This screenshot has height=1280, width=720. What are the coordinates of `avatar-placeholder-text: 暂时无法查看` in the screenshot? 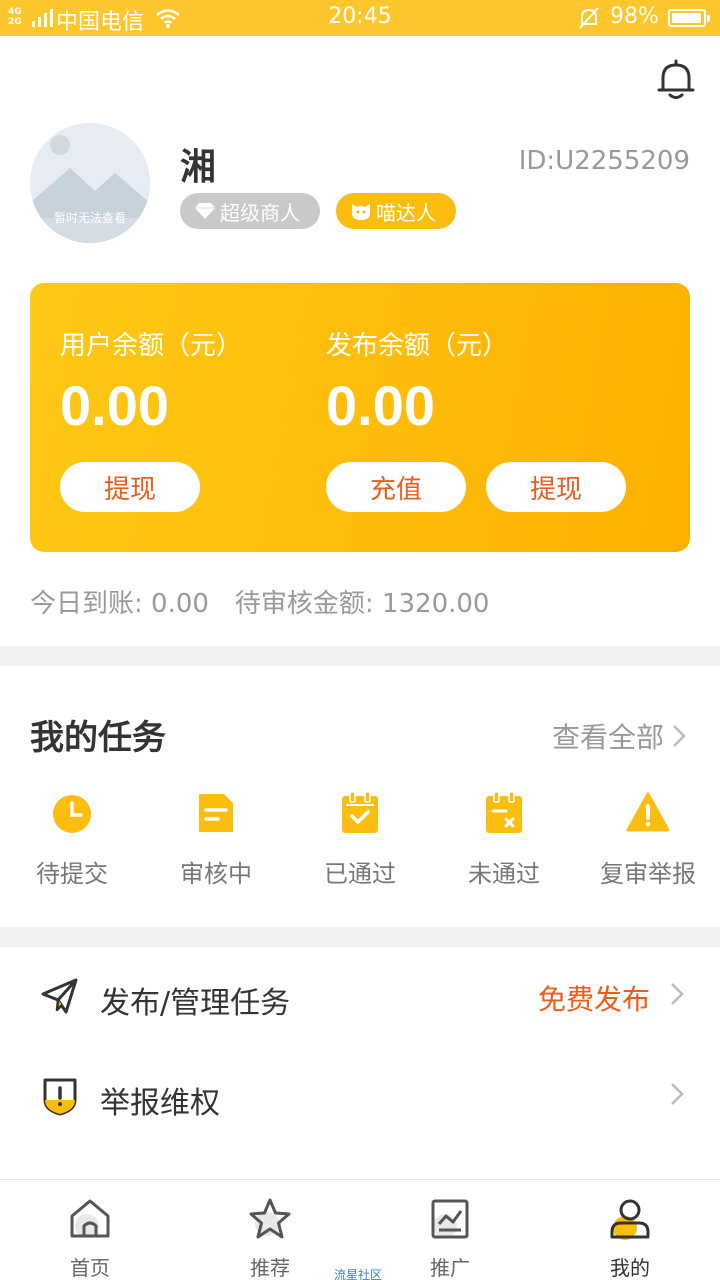 It's located at (89, 218).